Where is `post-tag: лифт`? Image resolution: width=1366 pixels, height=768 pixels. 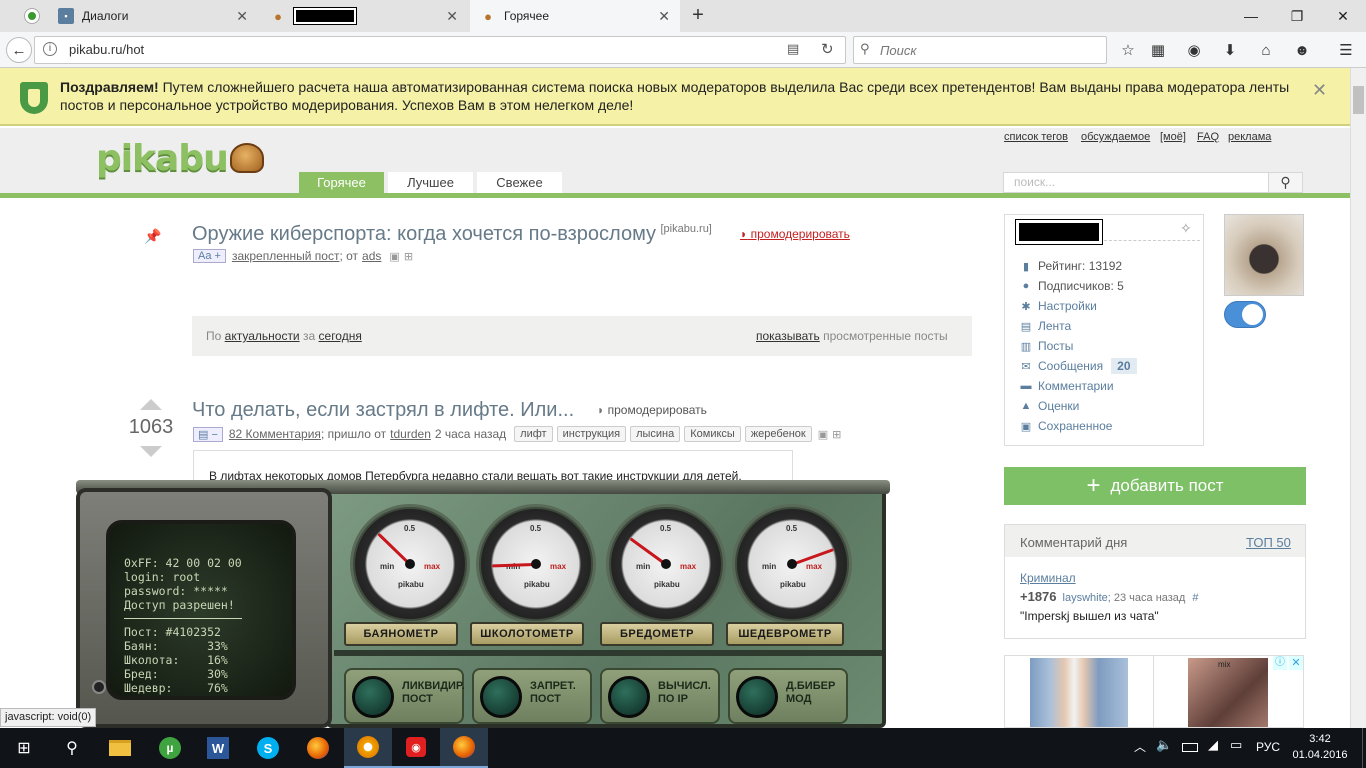
post-tag: лифт is located at coordinates (533, 434).